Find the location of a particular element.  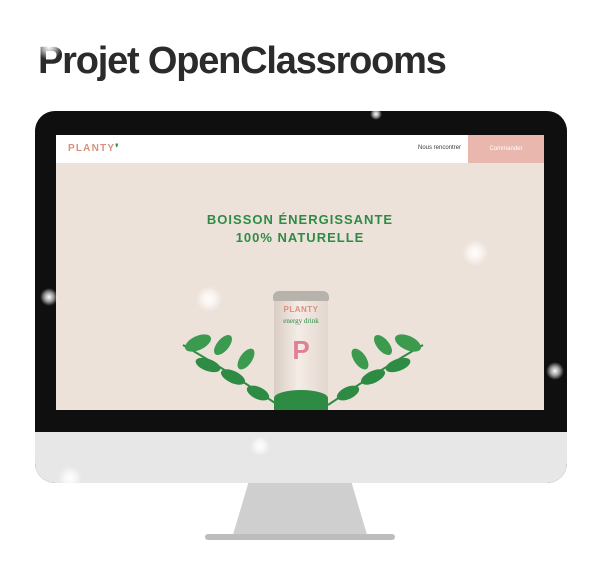

hero-title-line-1: BOISSON ÉNERGISSANTE is located at coordinates (300, 219).